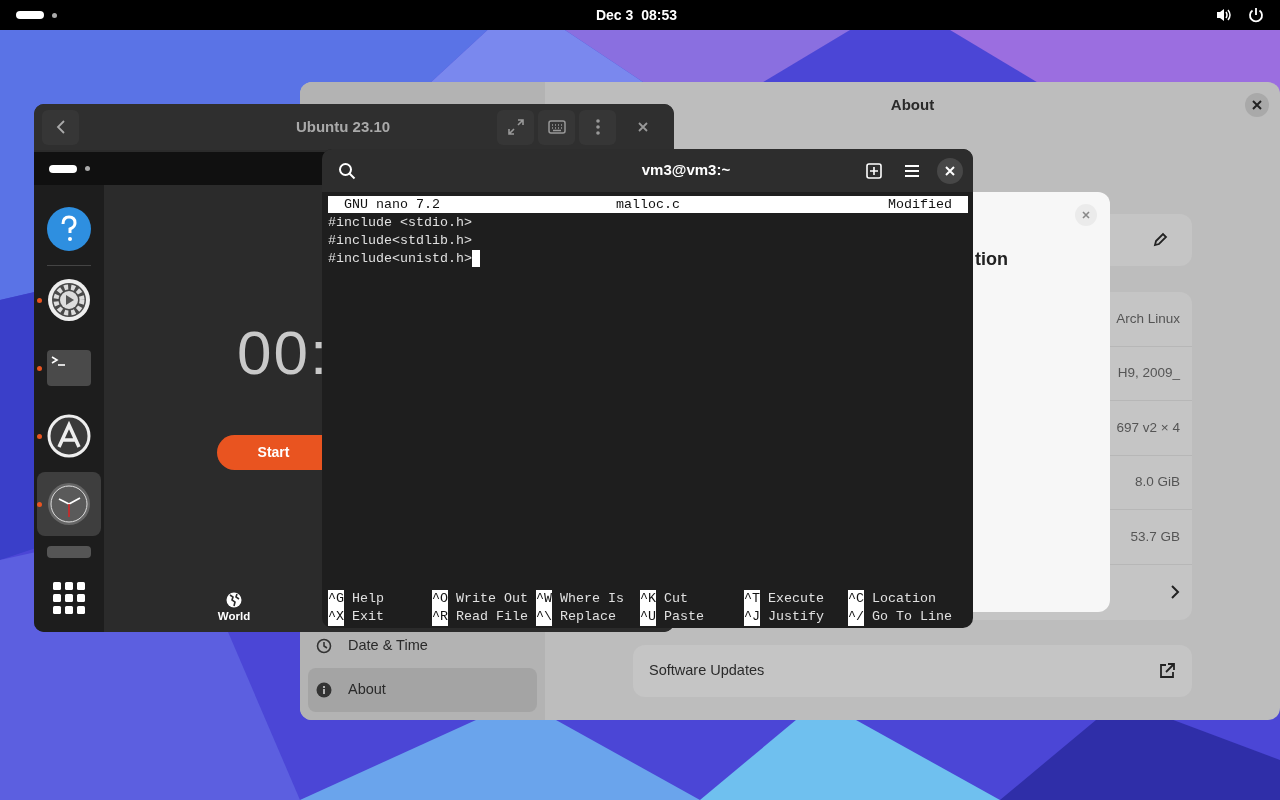 Image resolution: width=1280 pixels, height=800 pixels. What do you see at coordinates (686, 170) in the screenshot?
I see `window-title: vm3@vm3:~` at bounding box center [686, 170].